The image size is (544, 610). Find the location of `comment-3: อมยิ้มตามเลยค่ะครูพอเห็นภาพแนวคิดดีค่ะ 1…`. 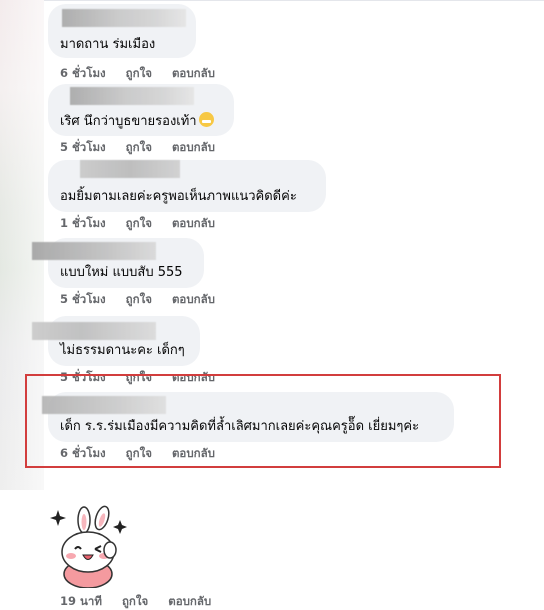

comment-3: อมยิ้มตามเลยค่ะครูพอเห็นภาพแนวคิดดีค่ะ 1… is located at coordinates (187, 195).